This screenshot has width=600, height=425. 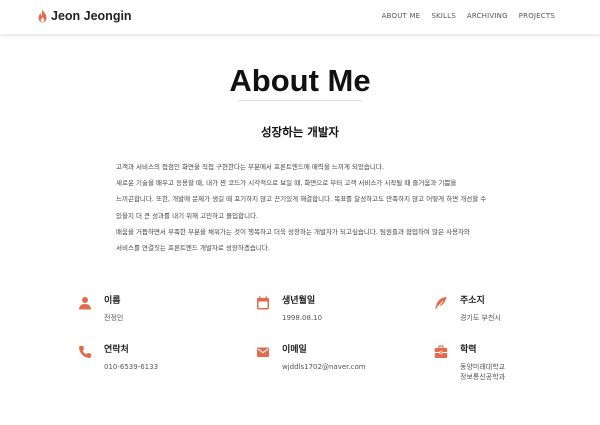 I want to click on info-value: 동양미래대학교 정보통신공학과, so click(x=482, y=372).